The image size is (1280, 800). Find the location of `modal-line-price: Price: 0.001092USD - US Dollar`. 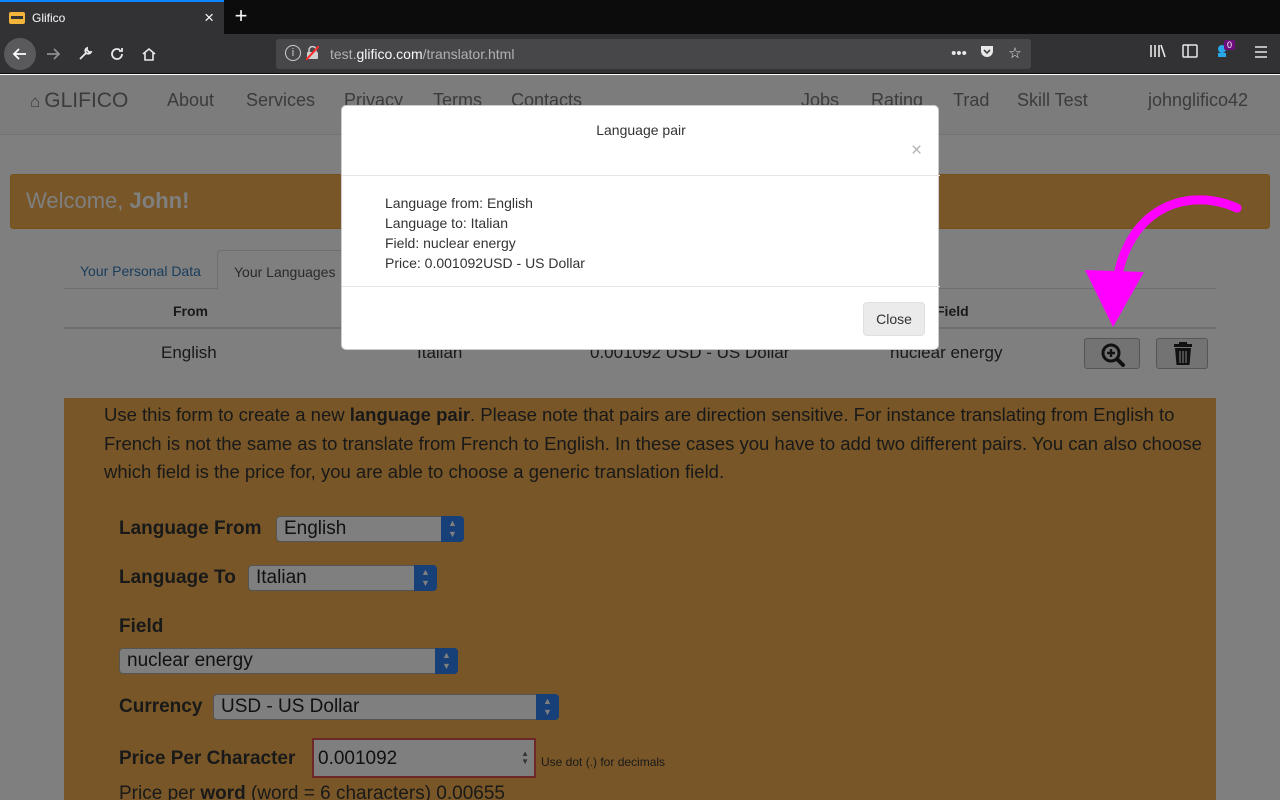

modal-line-price: Price: 0.001092USD - US Dollar is located at coordinates (485, 263).